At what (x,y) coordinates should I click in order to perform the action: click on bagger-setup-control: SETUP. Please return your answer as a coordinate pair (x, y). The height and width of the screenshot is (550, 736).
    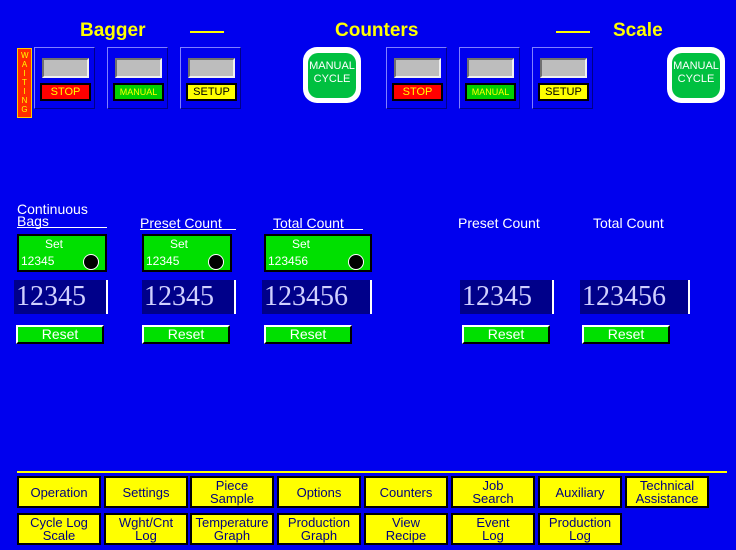
    Looking at the image, I should click on (210, 78).